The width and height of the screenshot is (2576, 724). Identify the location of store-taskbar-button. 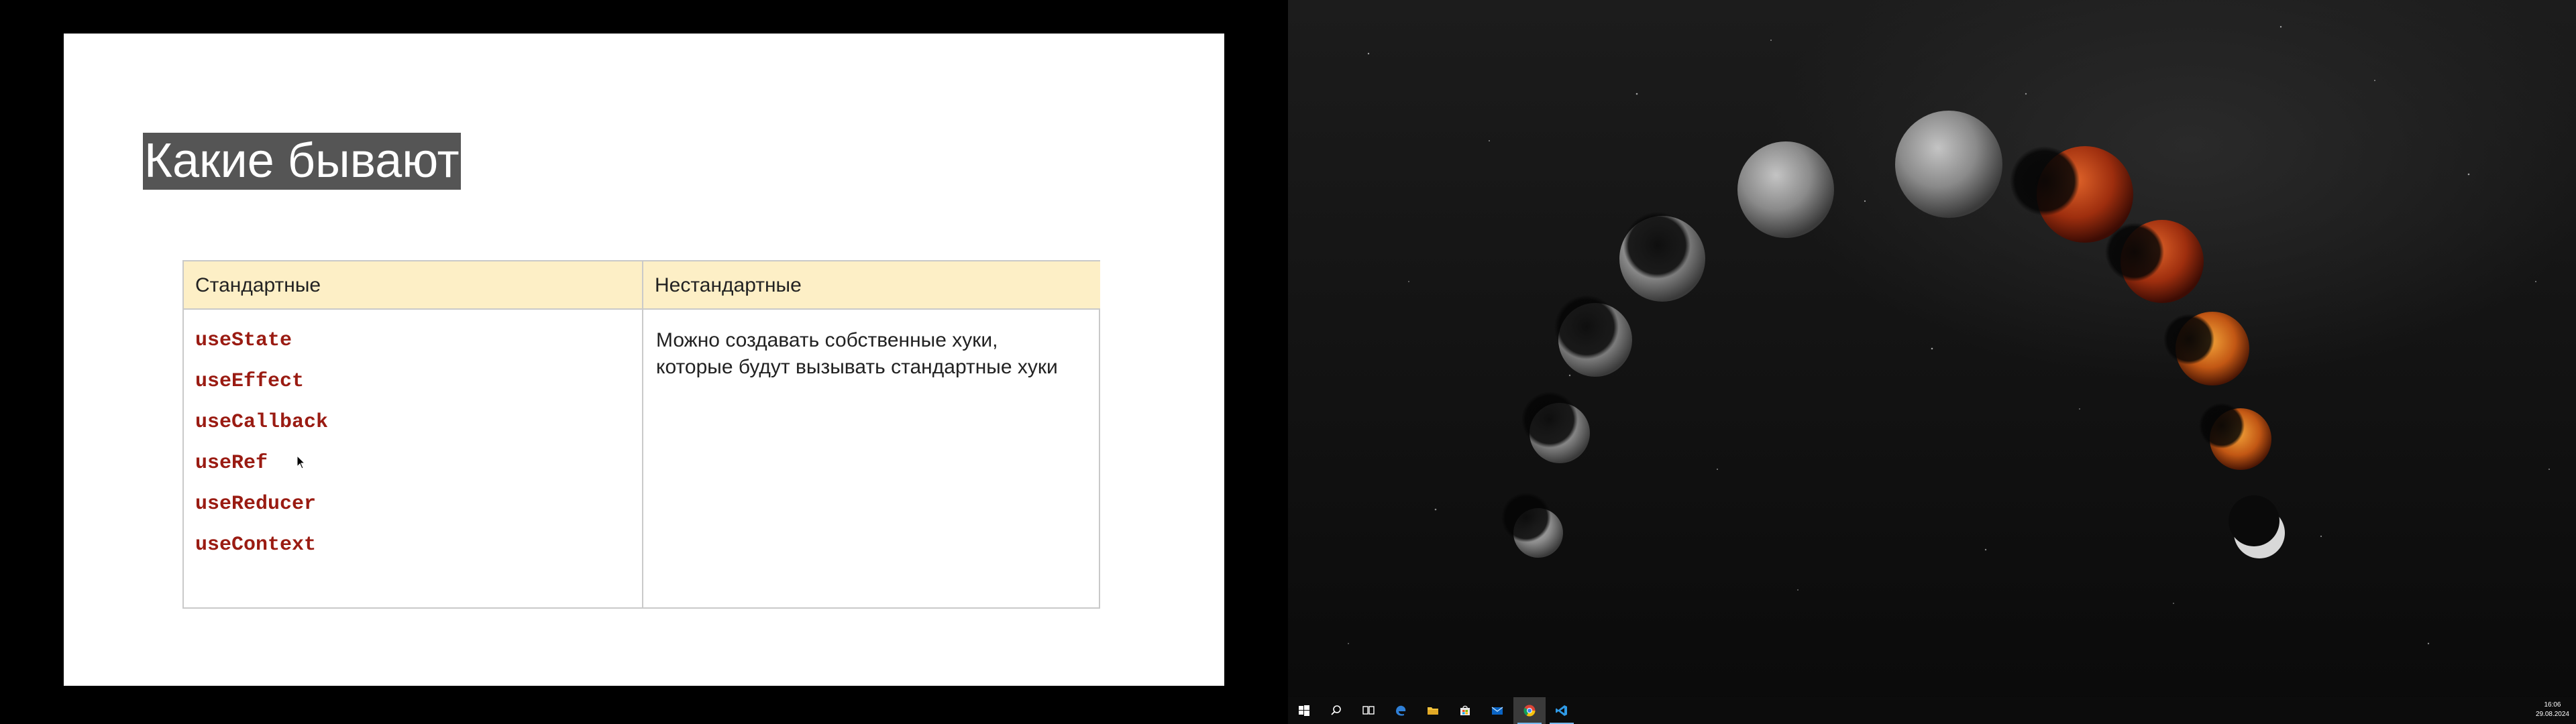
(1465, 710).